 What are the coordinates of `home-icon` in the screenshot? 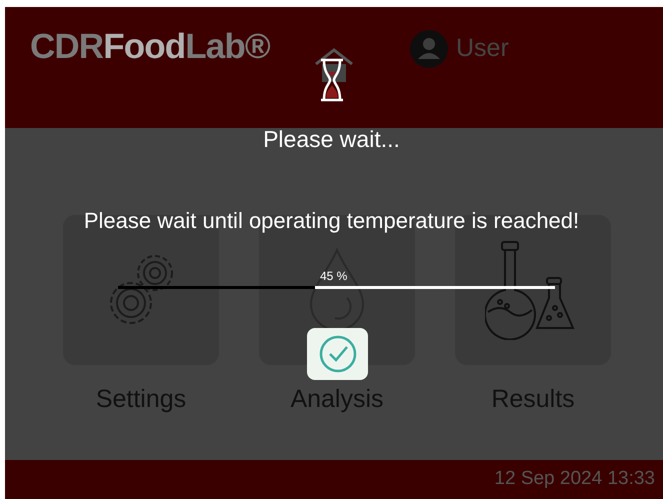 It's located at (334, 65).